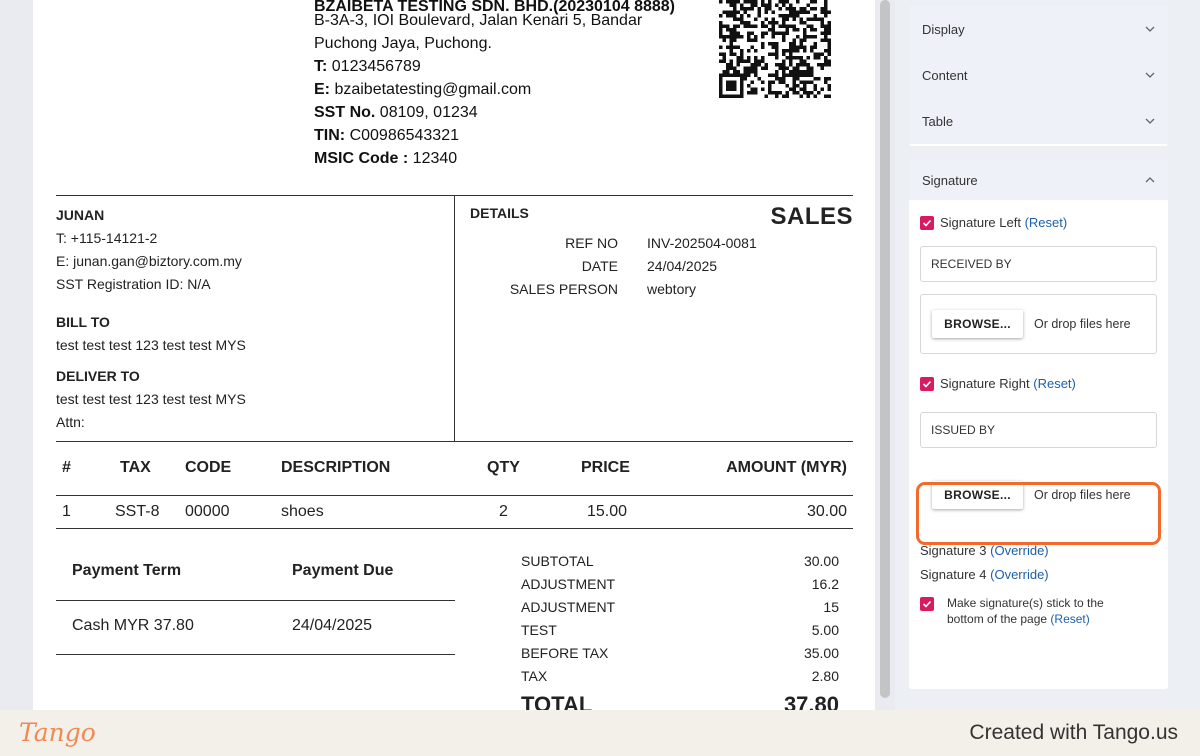 The image size is (1200, 756). Describe the element at coordinates (127, 570) in the screenshot. I see `payment-term-label: Payment Term` at that location.